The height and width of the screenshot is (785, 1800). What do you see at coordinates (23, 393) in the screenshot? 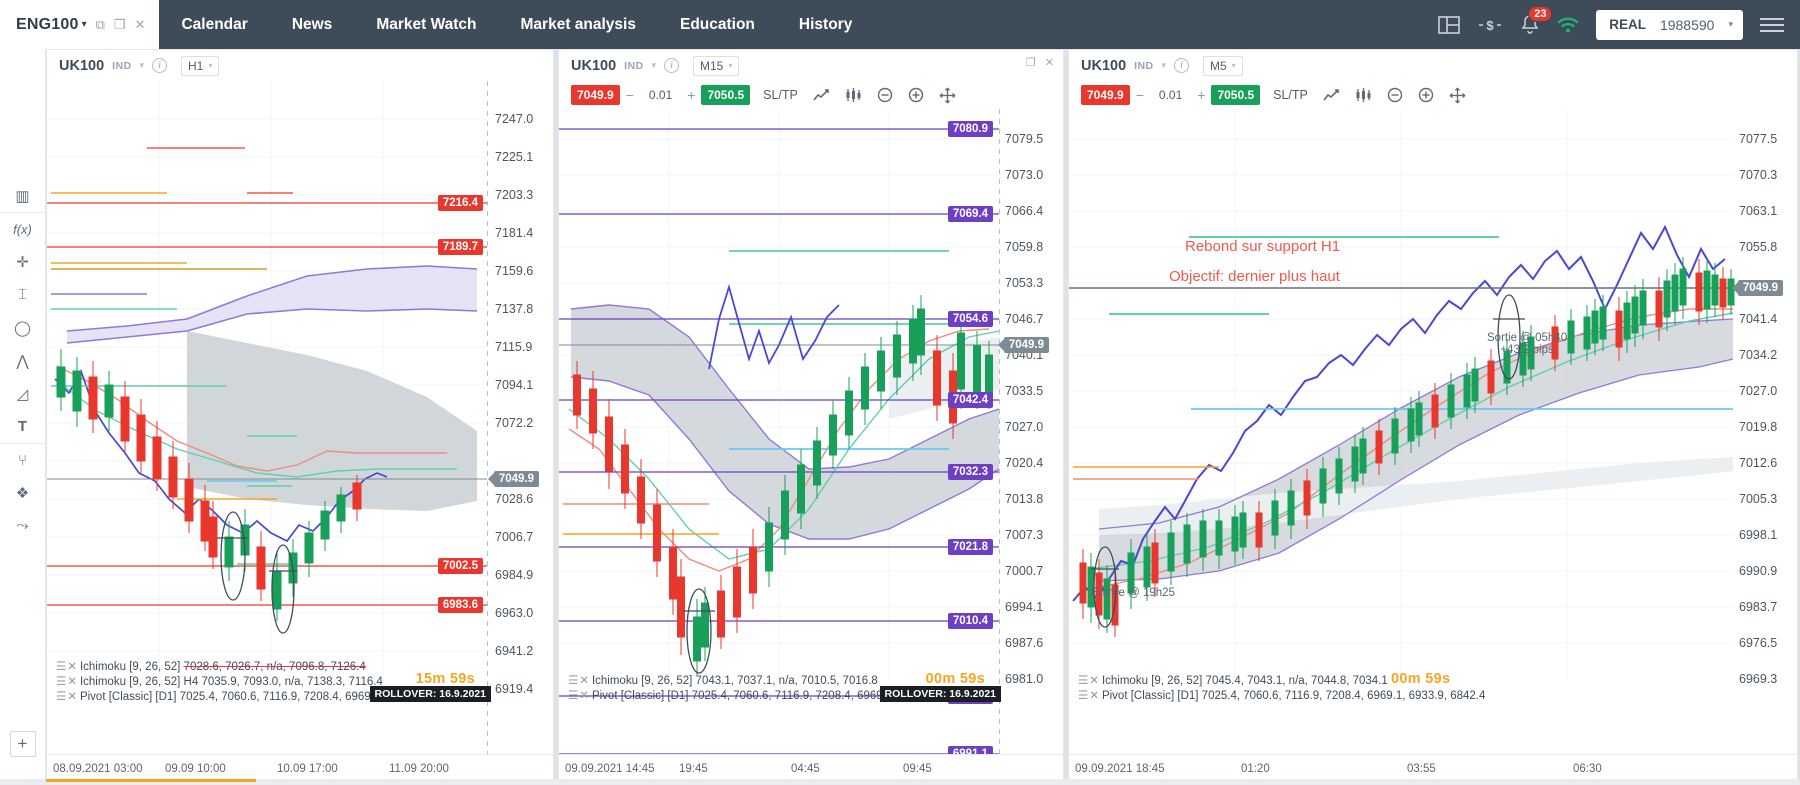
I see `trend-tool-icon: ◿` at bounding box center [23, 393].